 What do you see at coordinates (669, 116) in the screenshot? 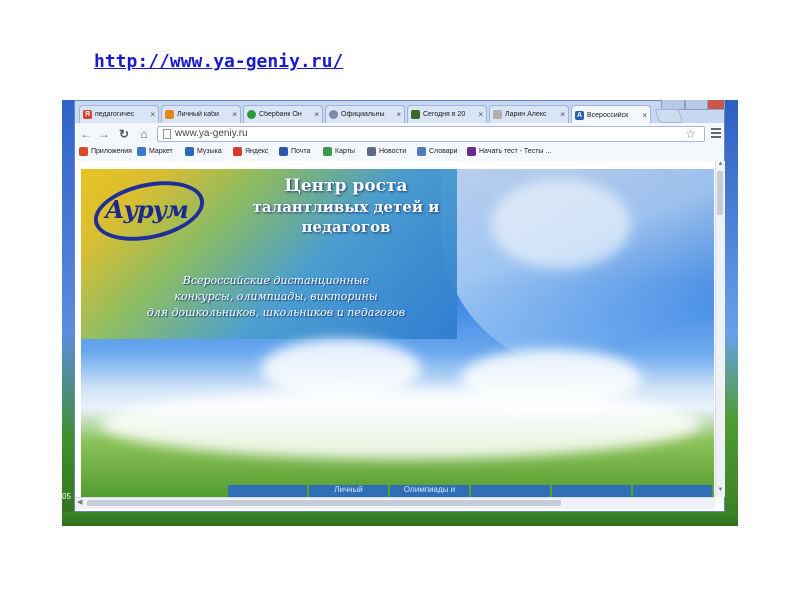
I see `new-tab-button` at bounding box center [669, 116].